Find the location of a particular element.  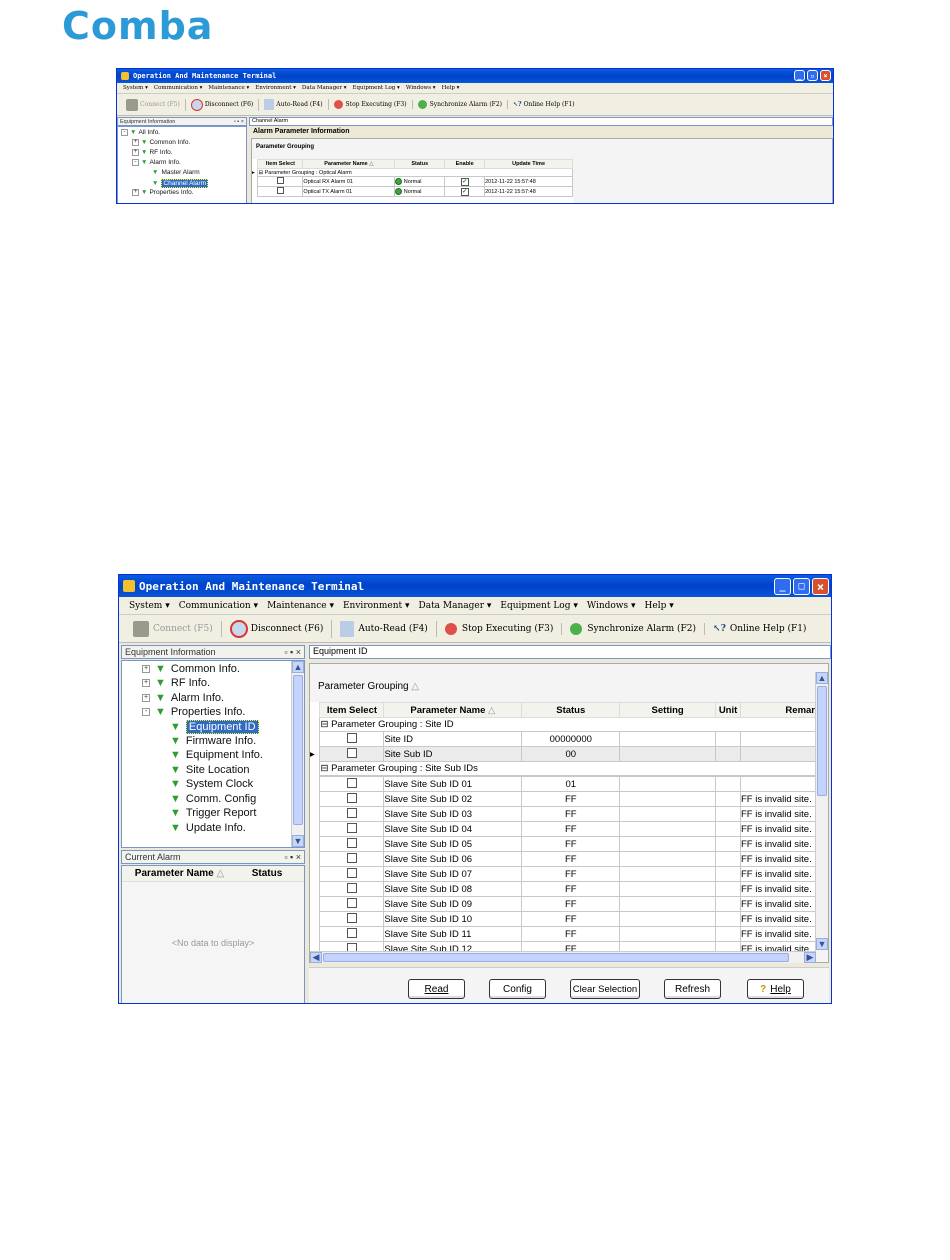

tree-equipment-info: ▼ Equipment Info. is located at coordinates (216, 755).